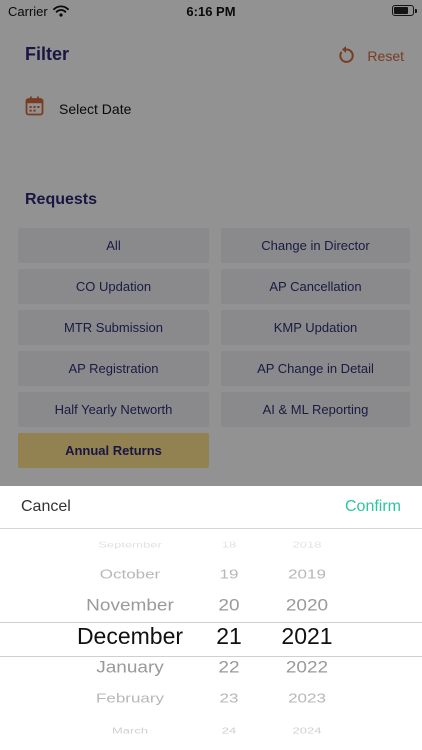 The width and height of the screenshot is (422, 750). Describe the element at coordinates (130, 667) in the screenshot. I see `month-option: January` at that location.